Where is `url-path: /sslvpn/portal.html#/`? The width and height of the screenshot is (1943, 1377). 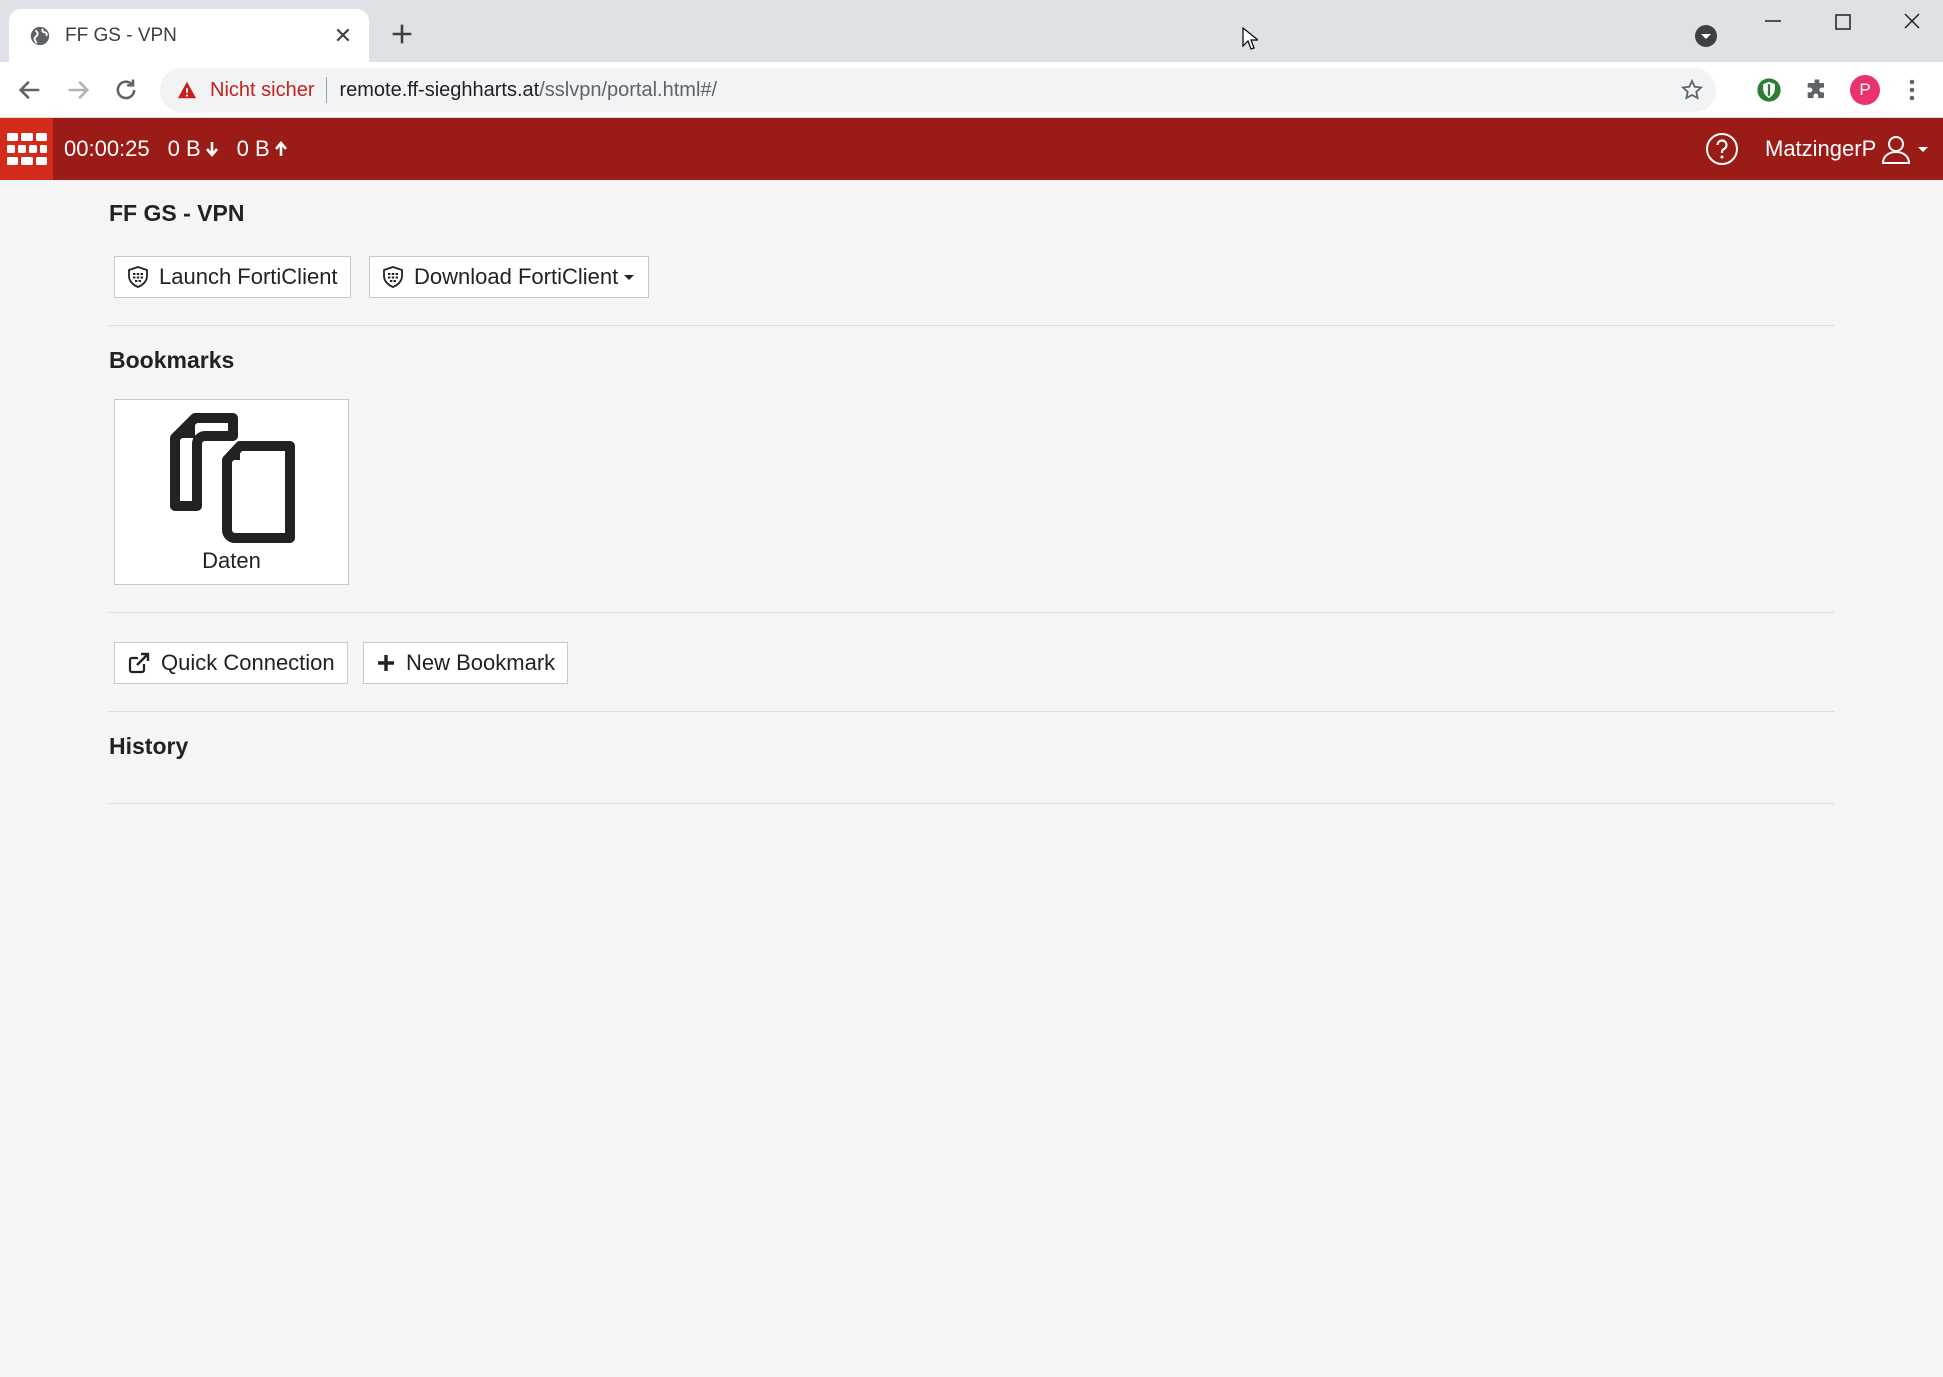 url-path: /sslvpn/portal.html#/ is located at coordinates (628, 89).